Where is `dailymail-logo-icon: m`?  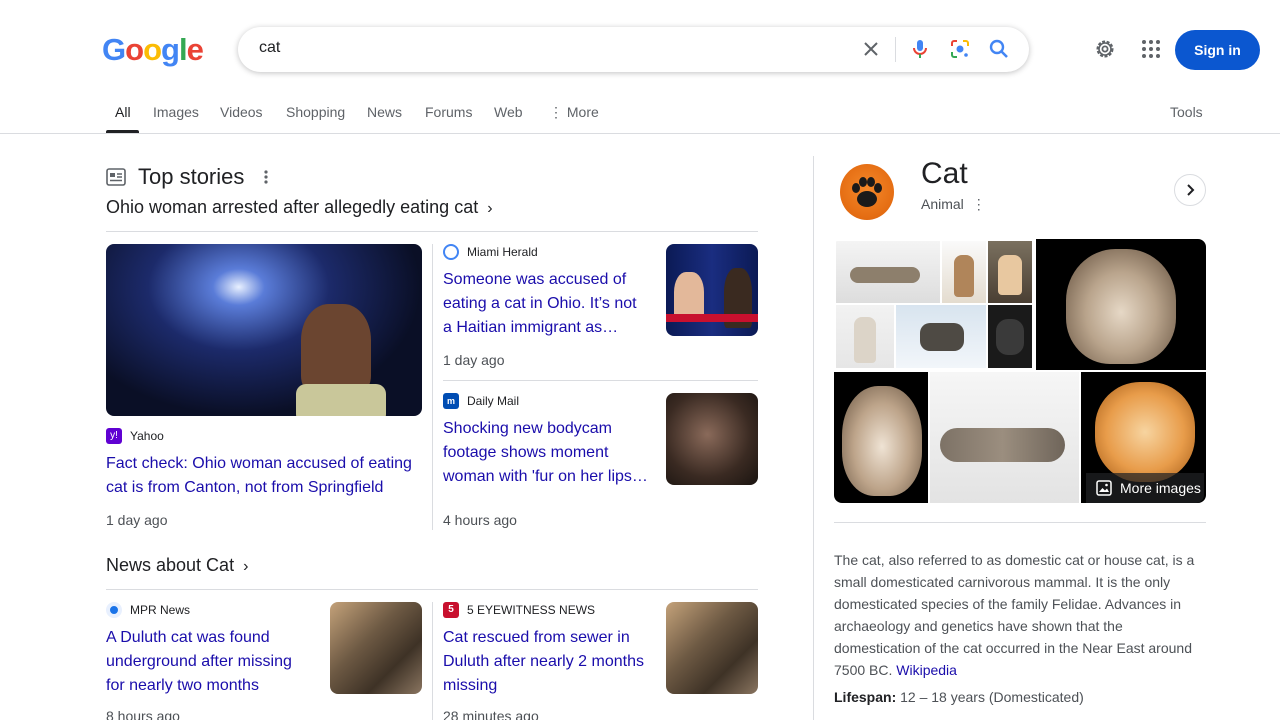 dailymail-logo-icon: m is located at coordinates (451, 401).